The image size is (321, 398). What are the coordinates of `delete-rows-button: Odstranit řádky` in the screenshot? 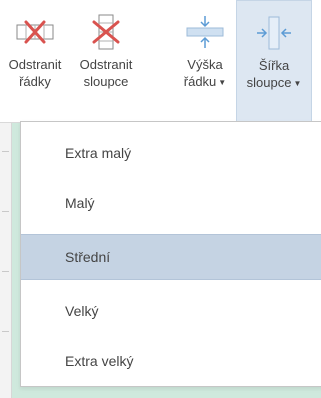 It's located at (35, 52).